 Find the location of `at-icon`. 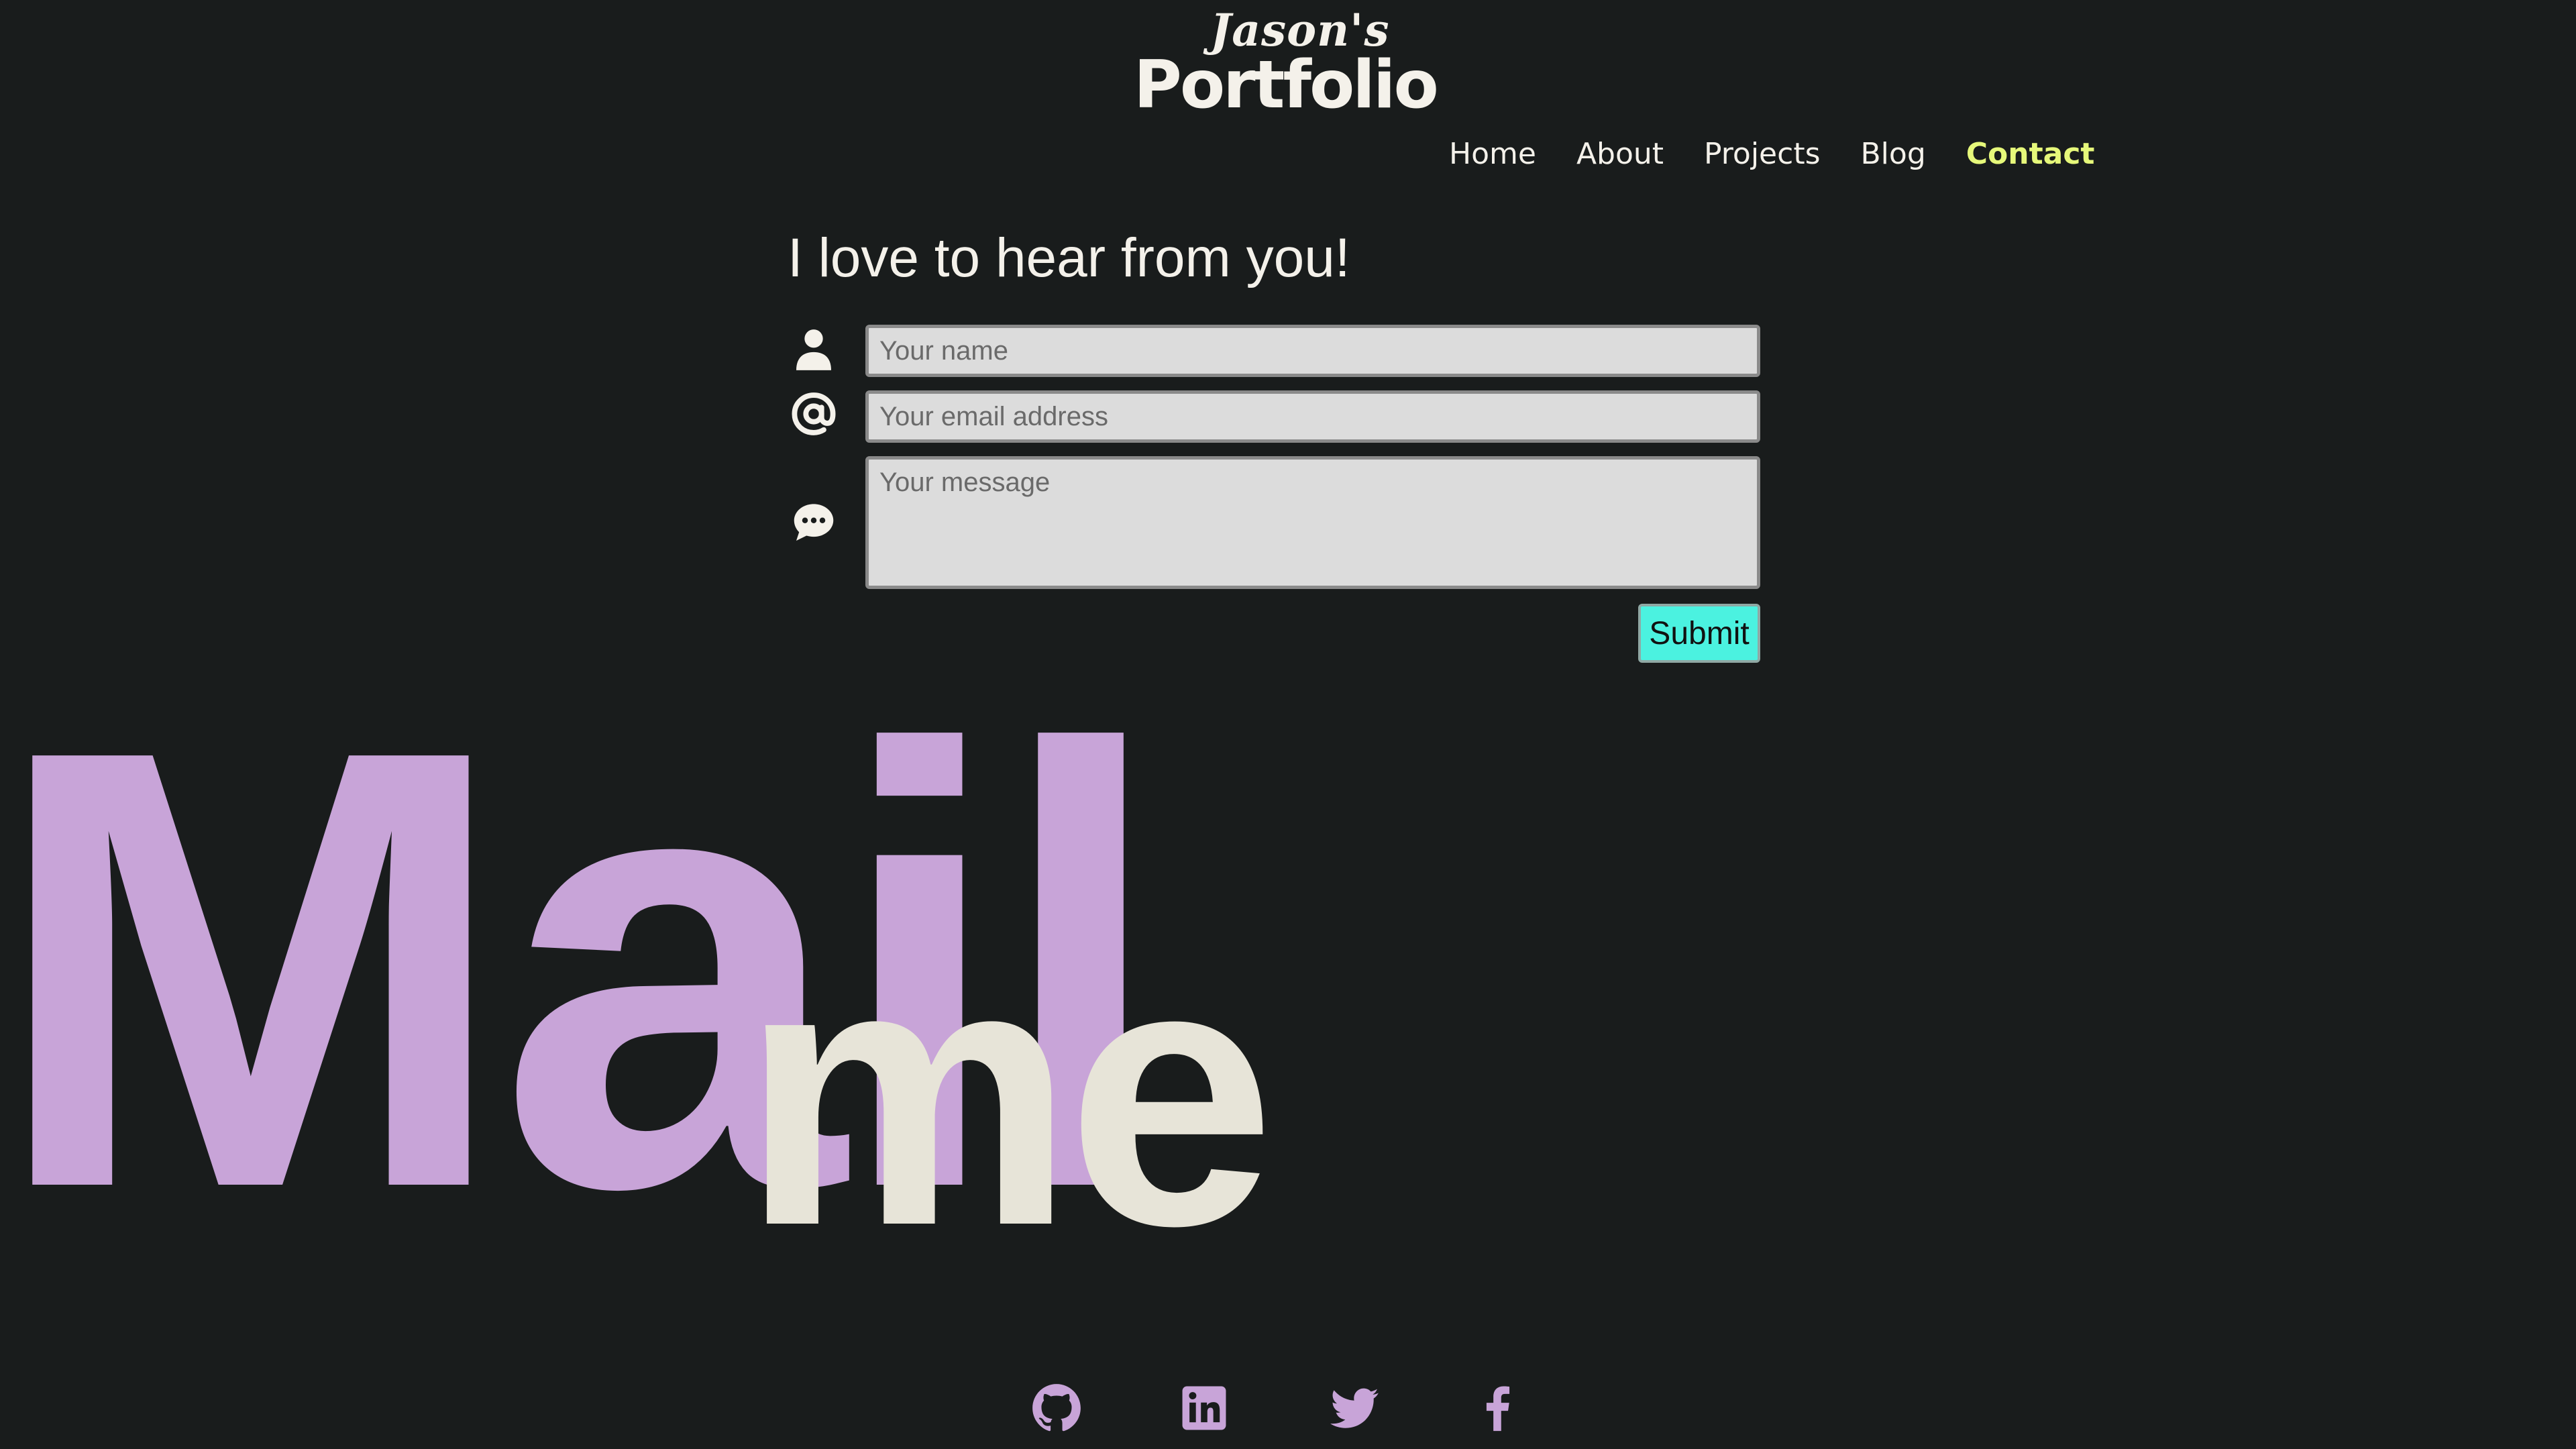

at-icon is located at coordinates (814, 414).